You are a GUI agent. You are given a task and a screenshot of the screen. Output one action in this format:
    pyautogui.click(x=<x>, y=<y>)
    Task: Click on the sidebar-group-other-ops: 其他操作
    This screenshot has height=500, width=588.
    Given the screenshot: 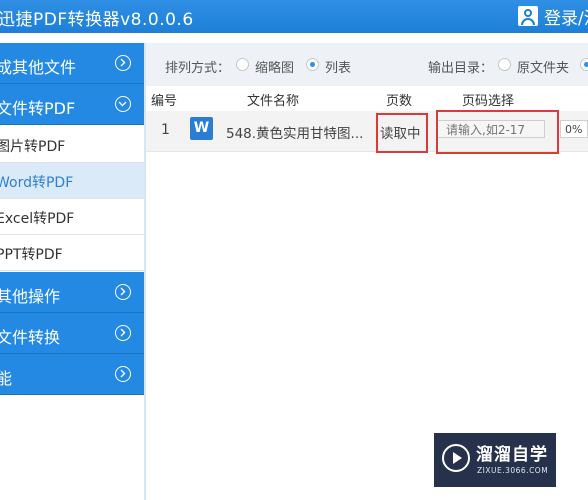 What is the action you would take?
    pyautogui.click(x=72, y=292)
    